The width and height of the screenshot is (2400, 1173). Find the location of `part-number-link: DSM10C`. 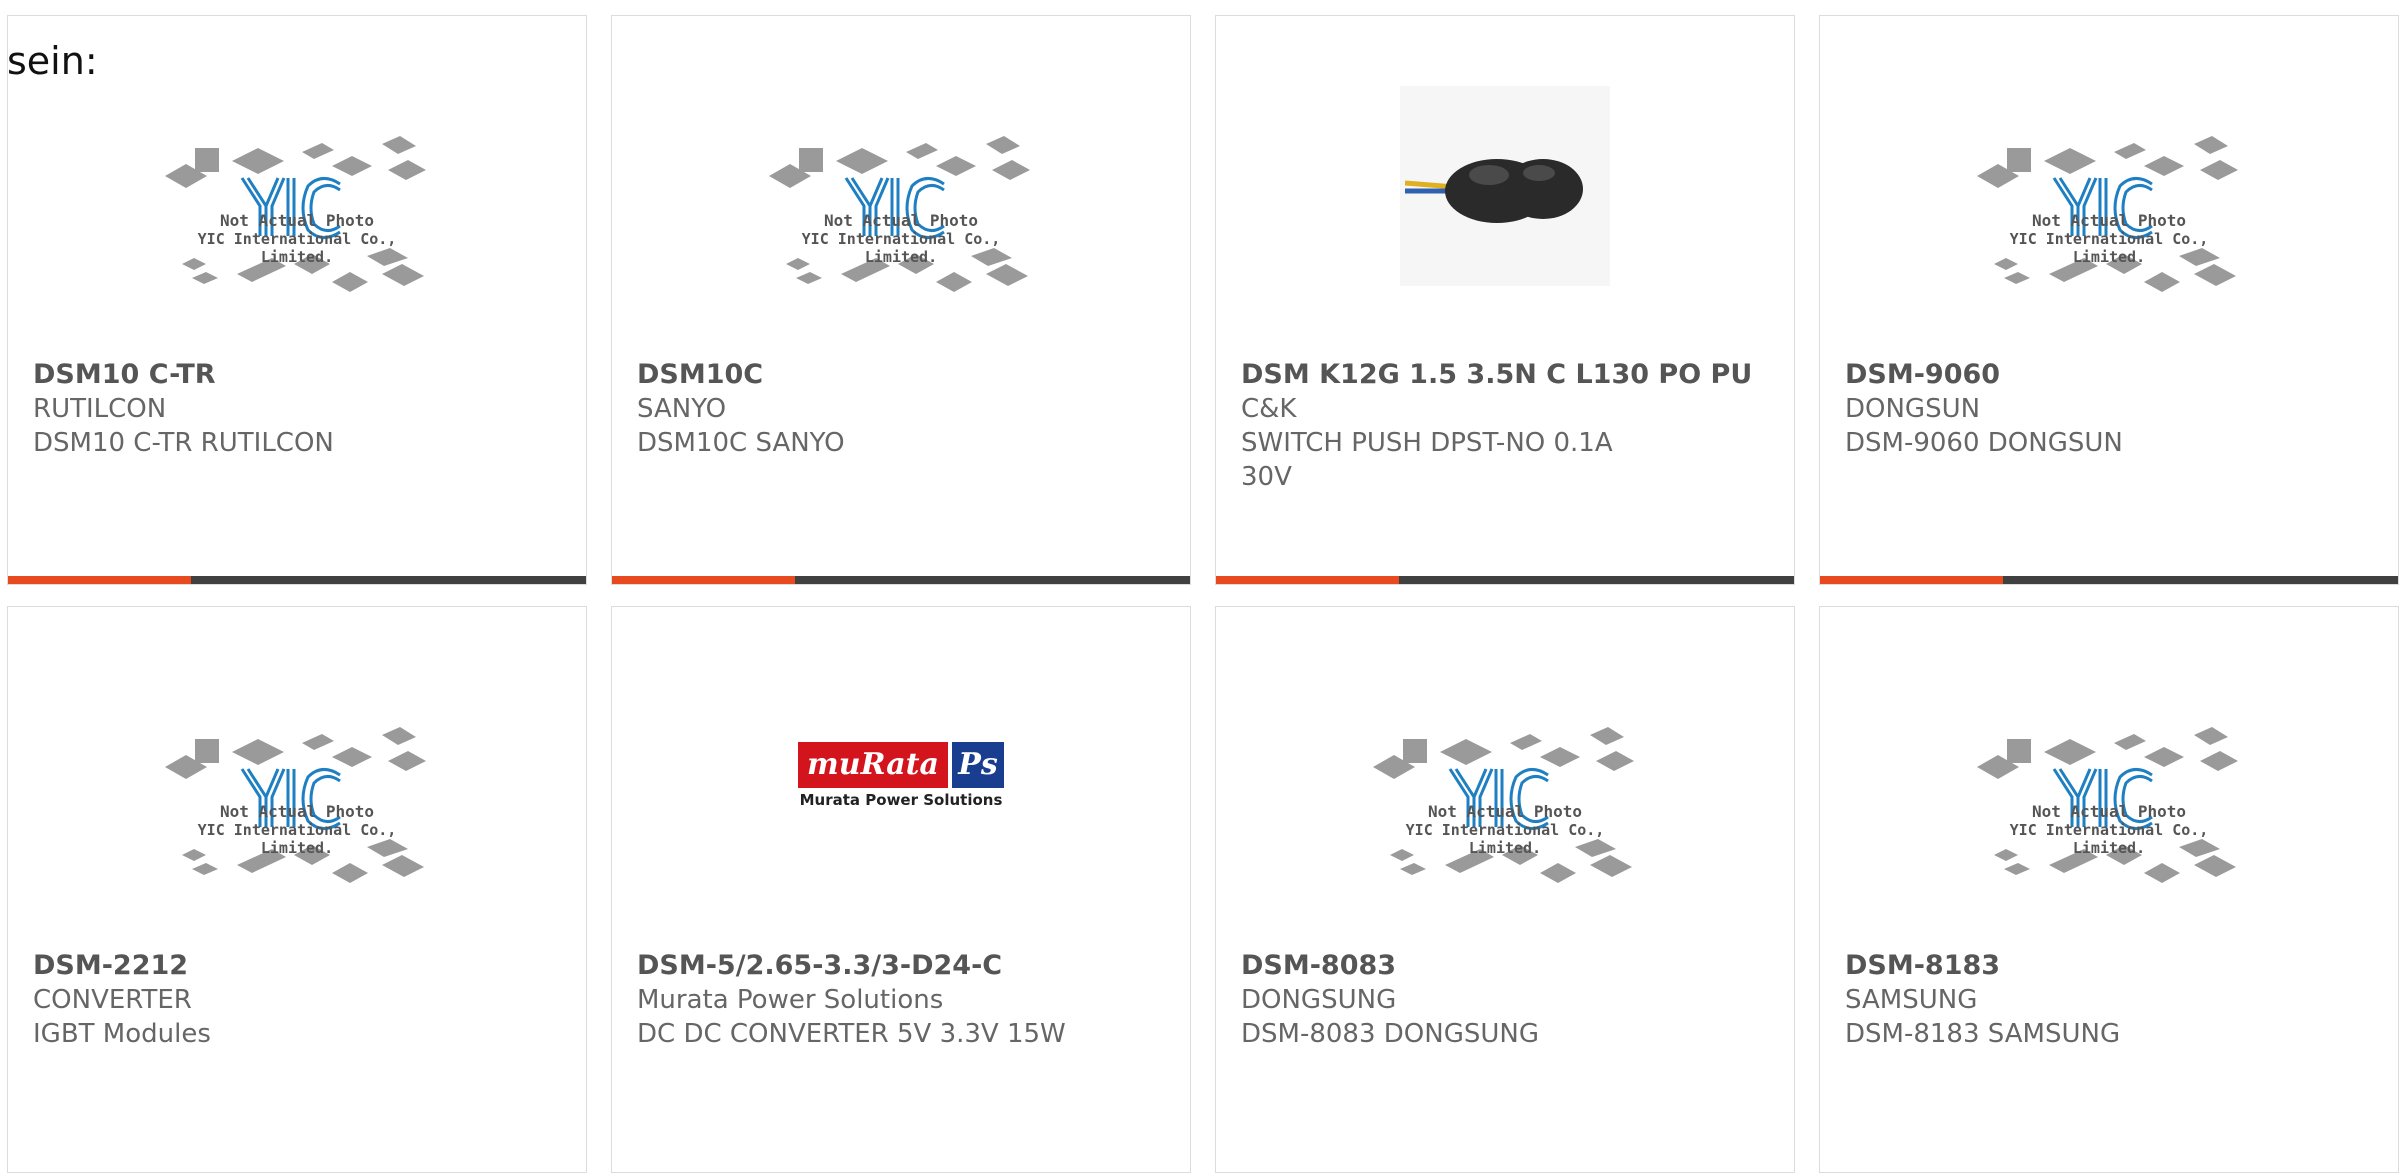

part-number-link: DSM10C is located at coordinates (903, 375).